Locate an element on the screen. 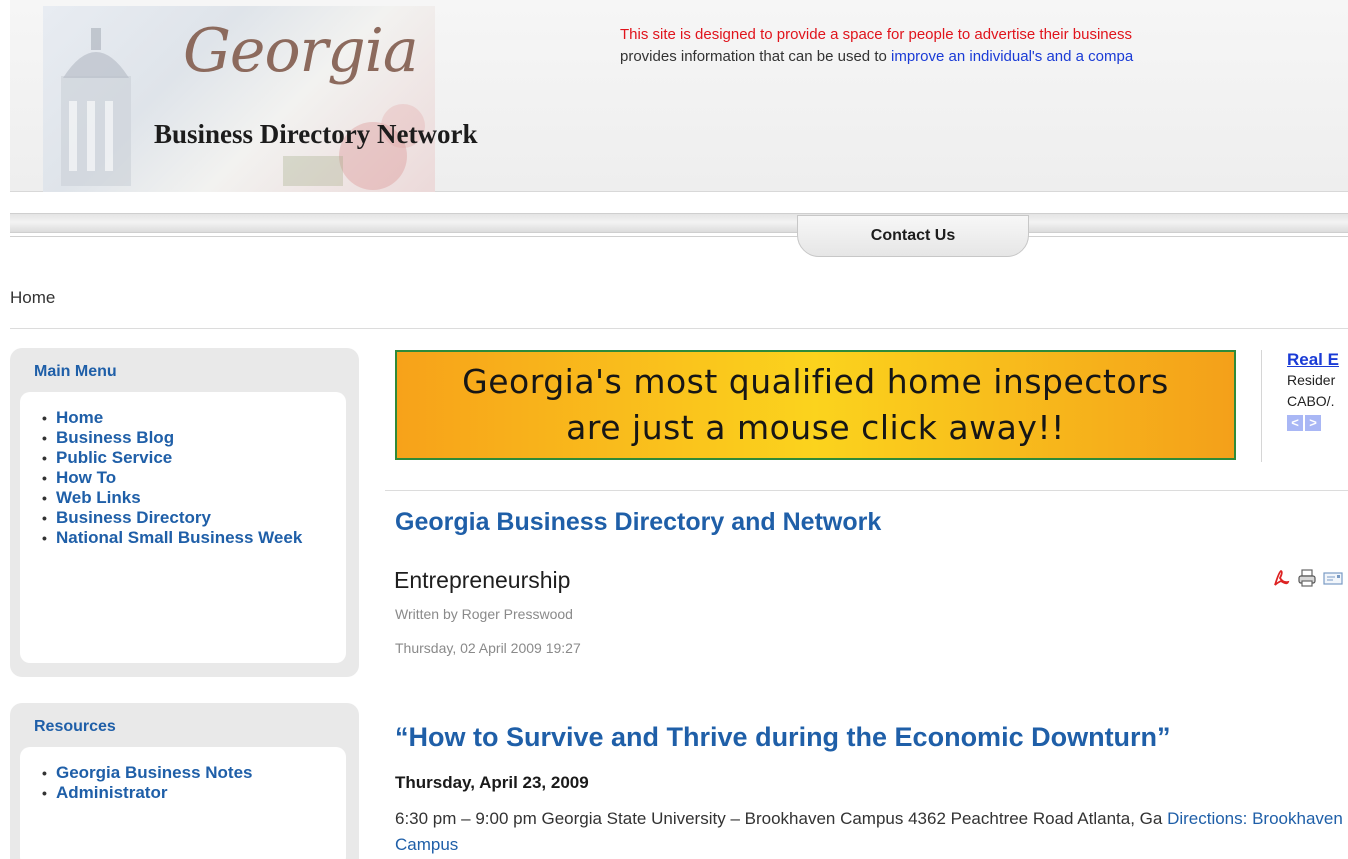 Image resolution: width=1348 pixels, height=859 pixels. content-divider is located at coordinates (866, 490).